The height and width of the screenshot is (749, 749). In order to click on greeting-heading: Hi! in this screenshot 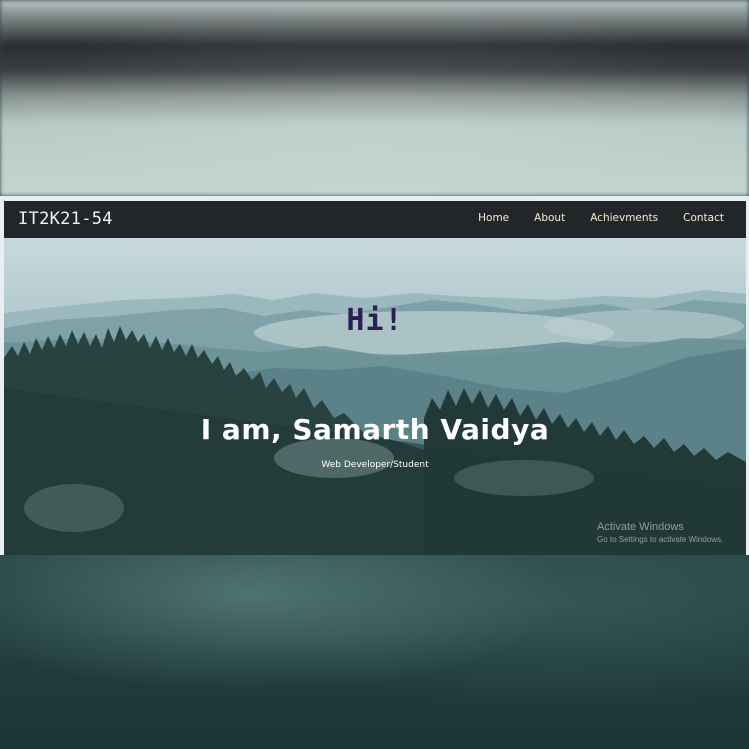, I will do `click(375, 320)`.